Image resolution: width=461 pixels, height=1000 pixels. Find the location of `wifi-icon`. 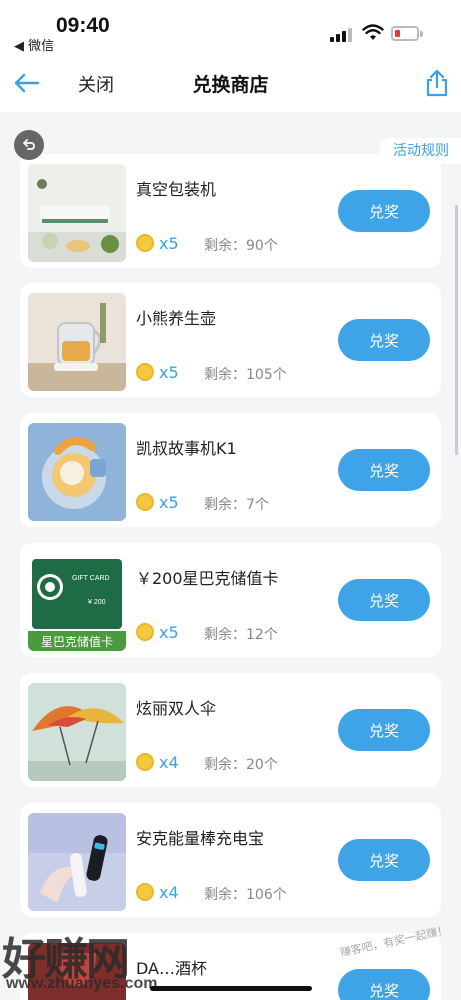

wifi-icon is located at coordinates (373, 32).